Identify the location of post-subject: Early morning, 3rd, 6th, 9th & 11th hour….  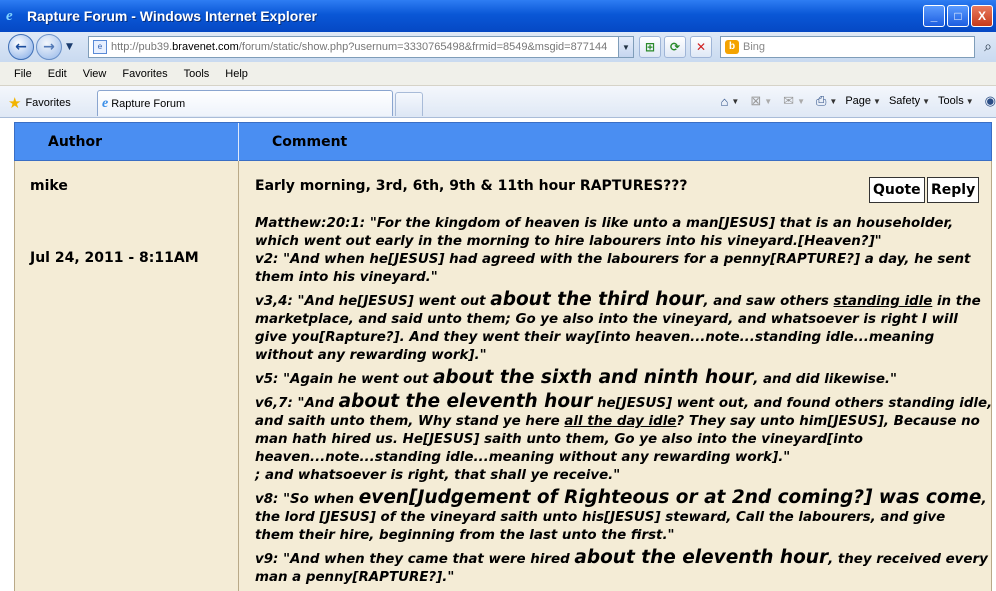
(471, 186).